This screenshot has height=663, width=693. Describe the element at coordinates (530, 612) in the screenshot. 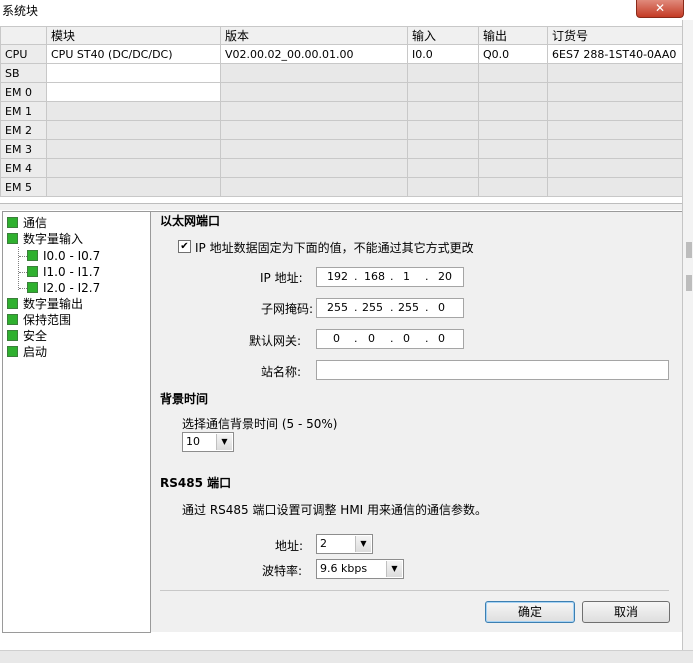

I see `ok-button: 确定` at that location.